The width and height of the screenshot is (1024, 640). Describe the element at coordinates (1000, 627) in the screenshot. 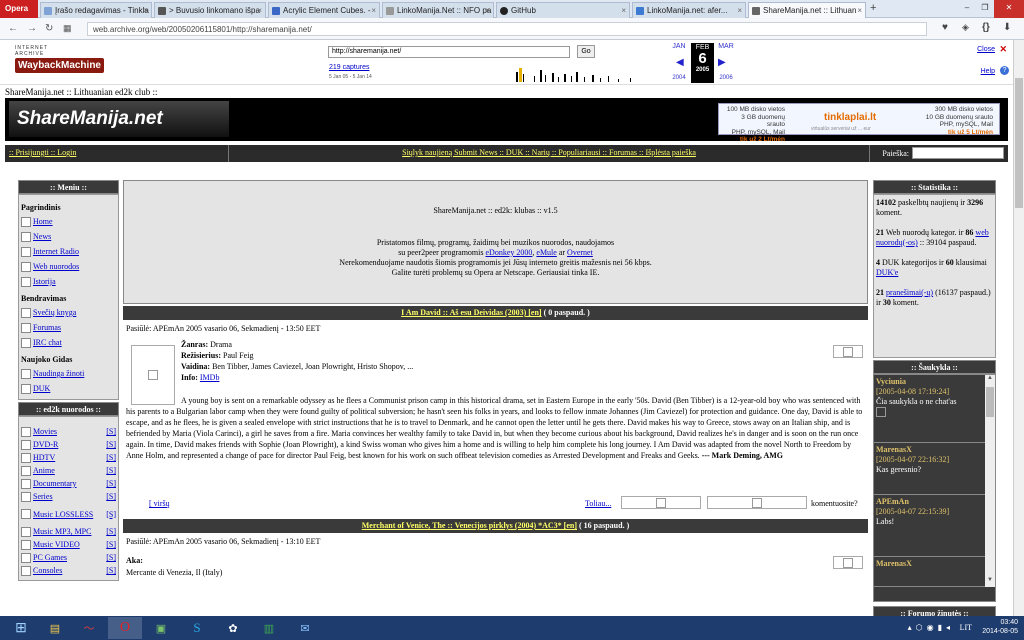

I see `clock: 03:40 2014-08-05` at that location.